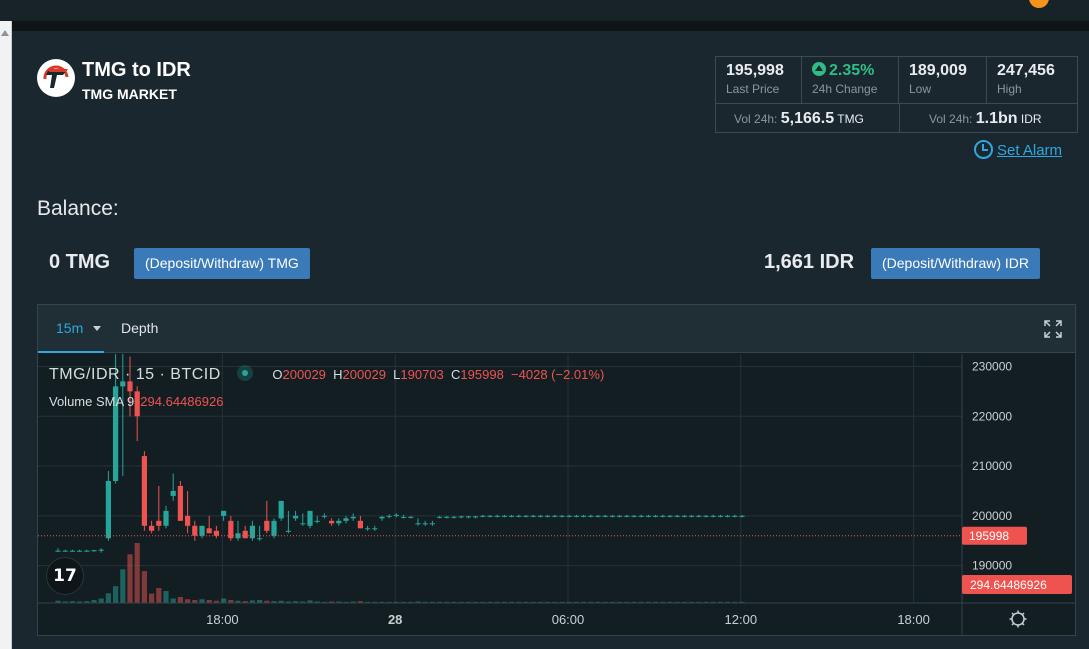 Image resolution: width=1089 pixels, height=649 pixels. Describe the element at coordinates (759, 80) in the screenshot. I see `stat-last-price: 195,998 Last Price` at that location.